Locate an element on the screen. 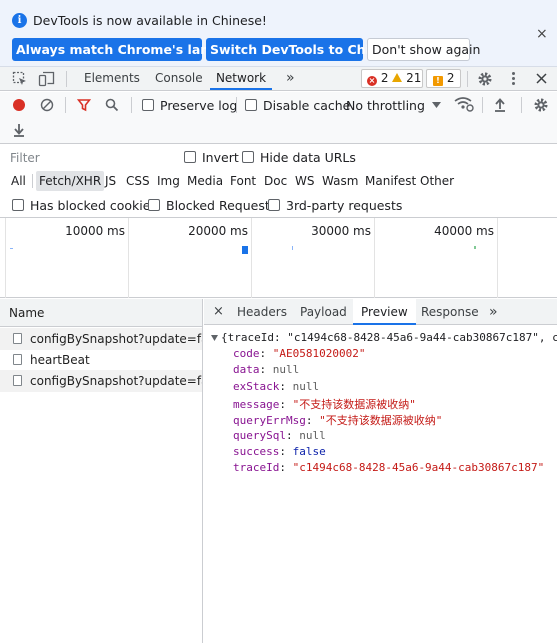 The height and width of the screenshot is (643, 557). dont-show-again-button: Don't show again is located at coordinates (423, 49).